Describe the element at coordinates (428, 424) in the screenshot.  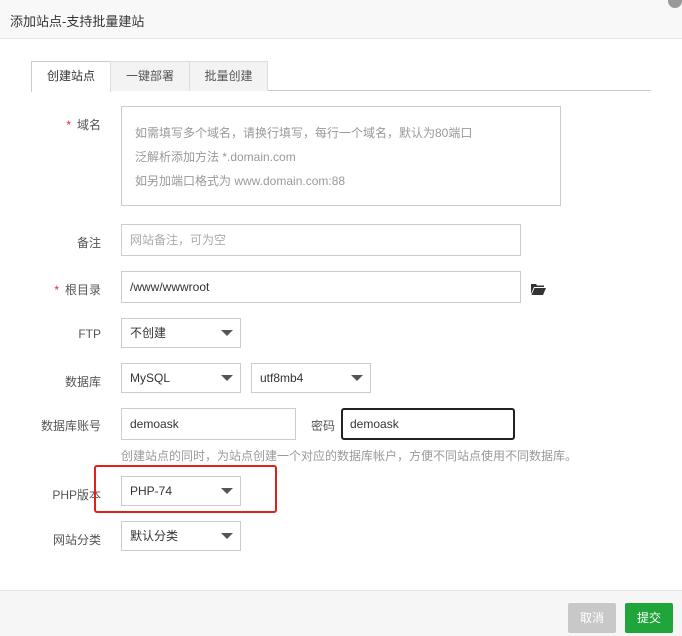
I see `db-password-input: demoask` at that location.